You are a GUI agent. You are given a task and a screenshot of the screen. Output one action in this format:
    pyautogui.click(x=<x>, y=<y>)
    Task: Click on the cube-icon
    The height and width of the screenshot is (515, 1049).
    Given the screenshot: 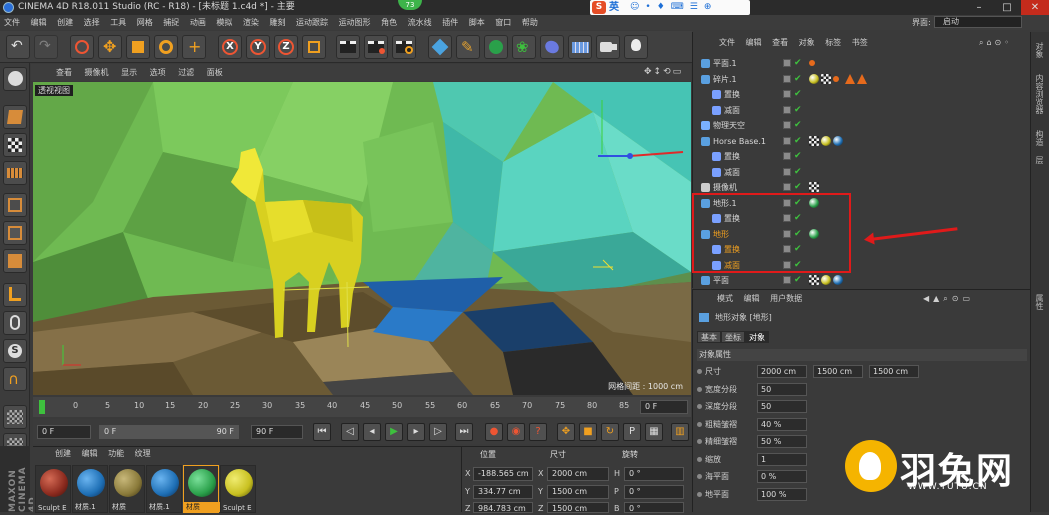 What is the action you would take?
    pyautogui.click(x=440, y=47)
    